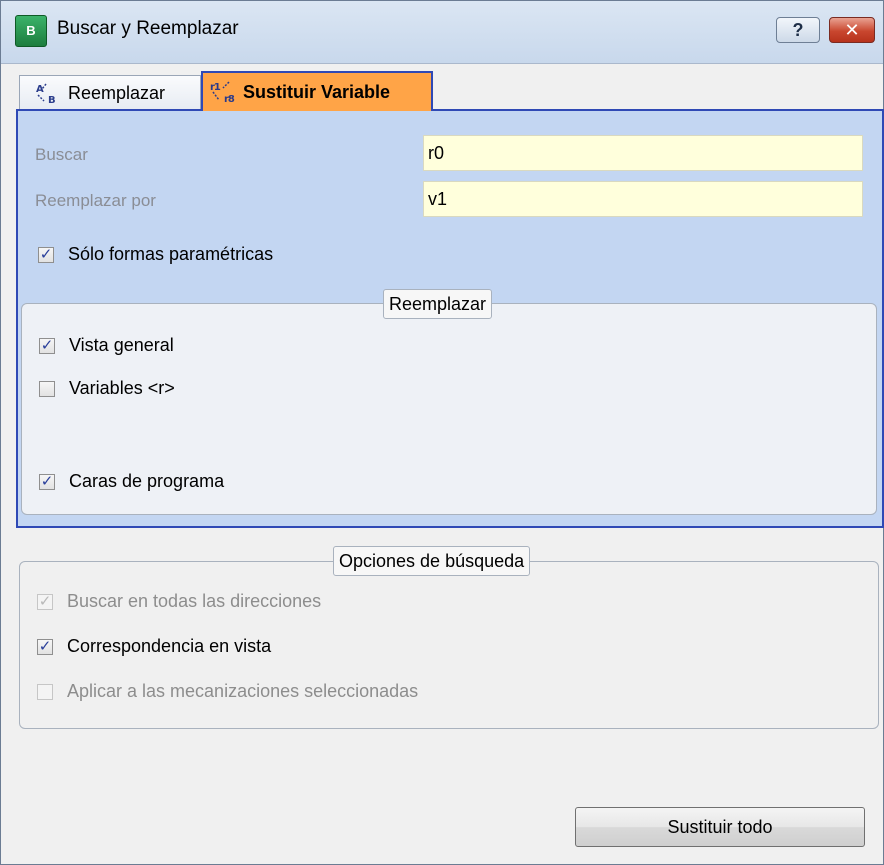  I want to click on svg-text: r8, so click(229, 99).